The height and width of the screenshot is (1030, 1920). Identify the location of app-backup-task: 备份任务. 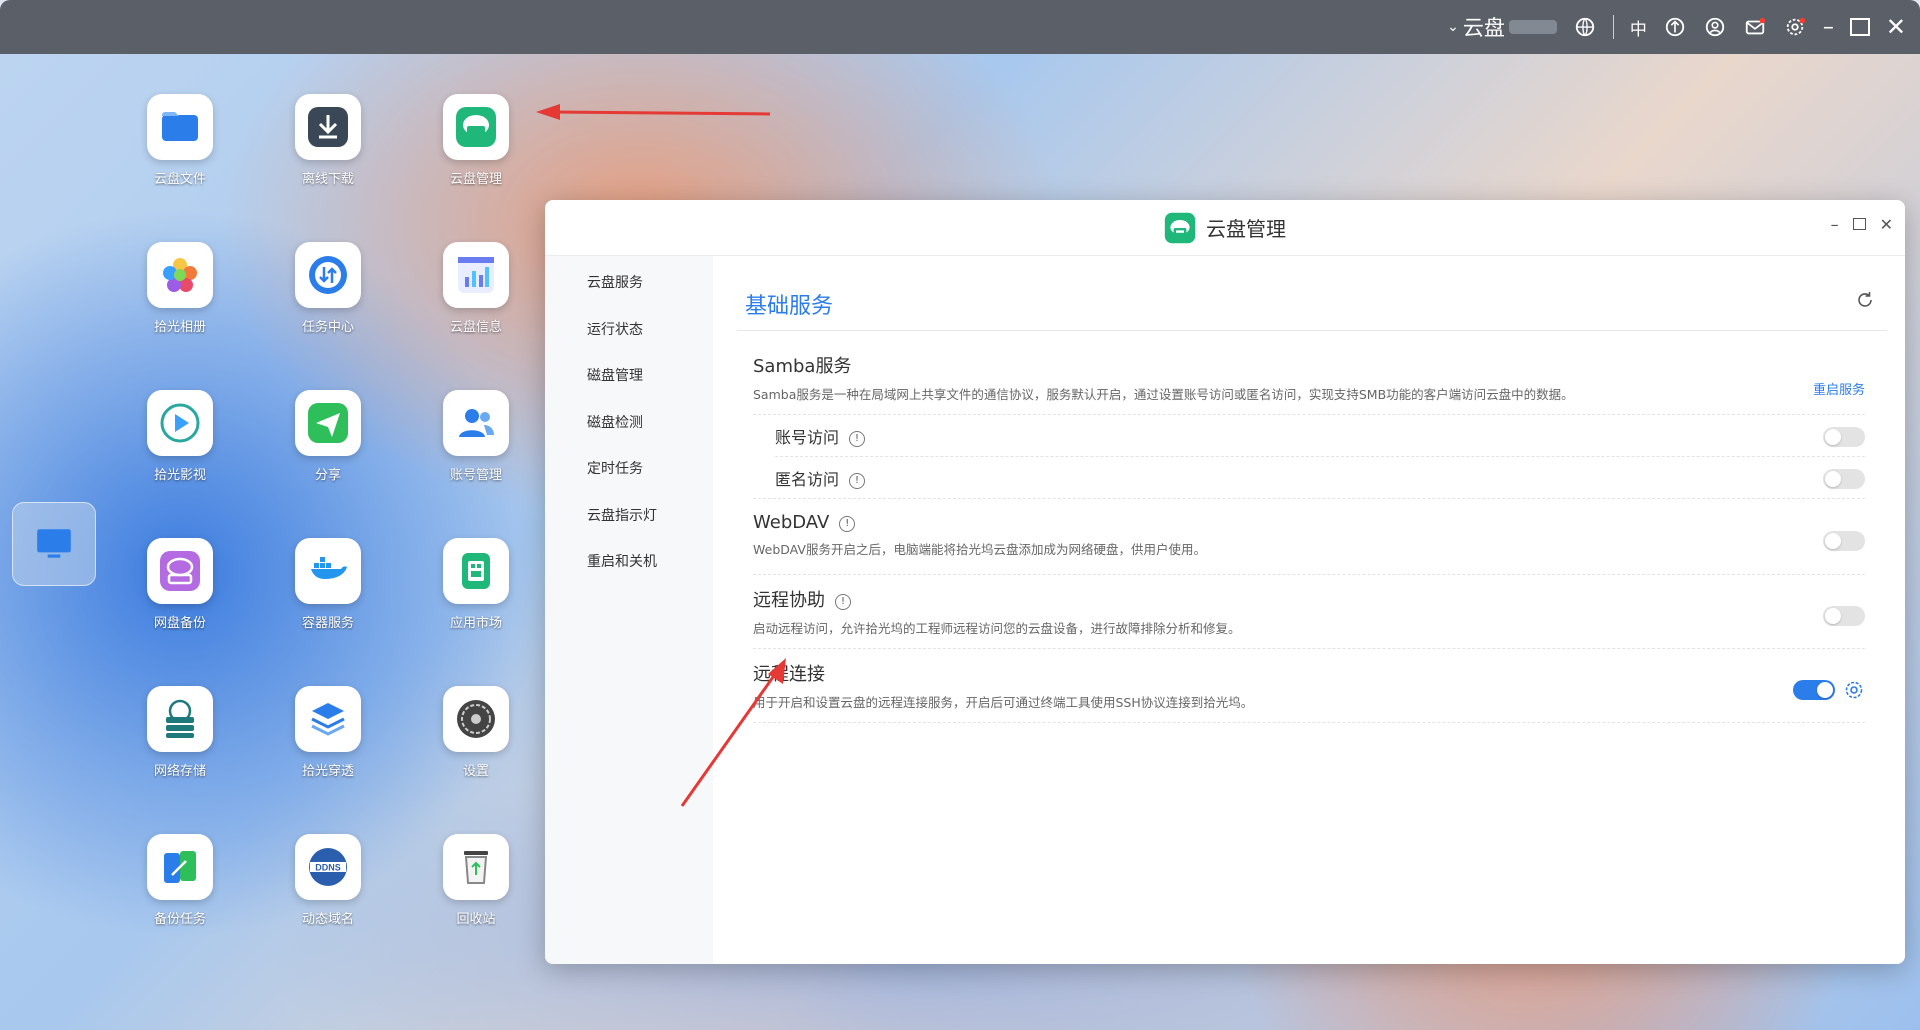
(180, 880).